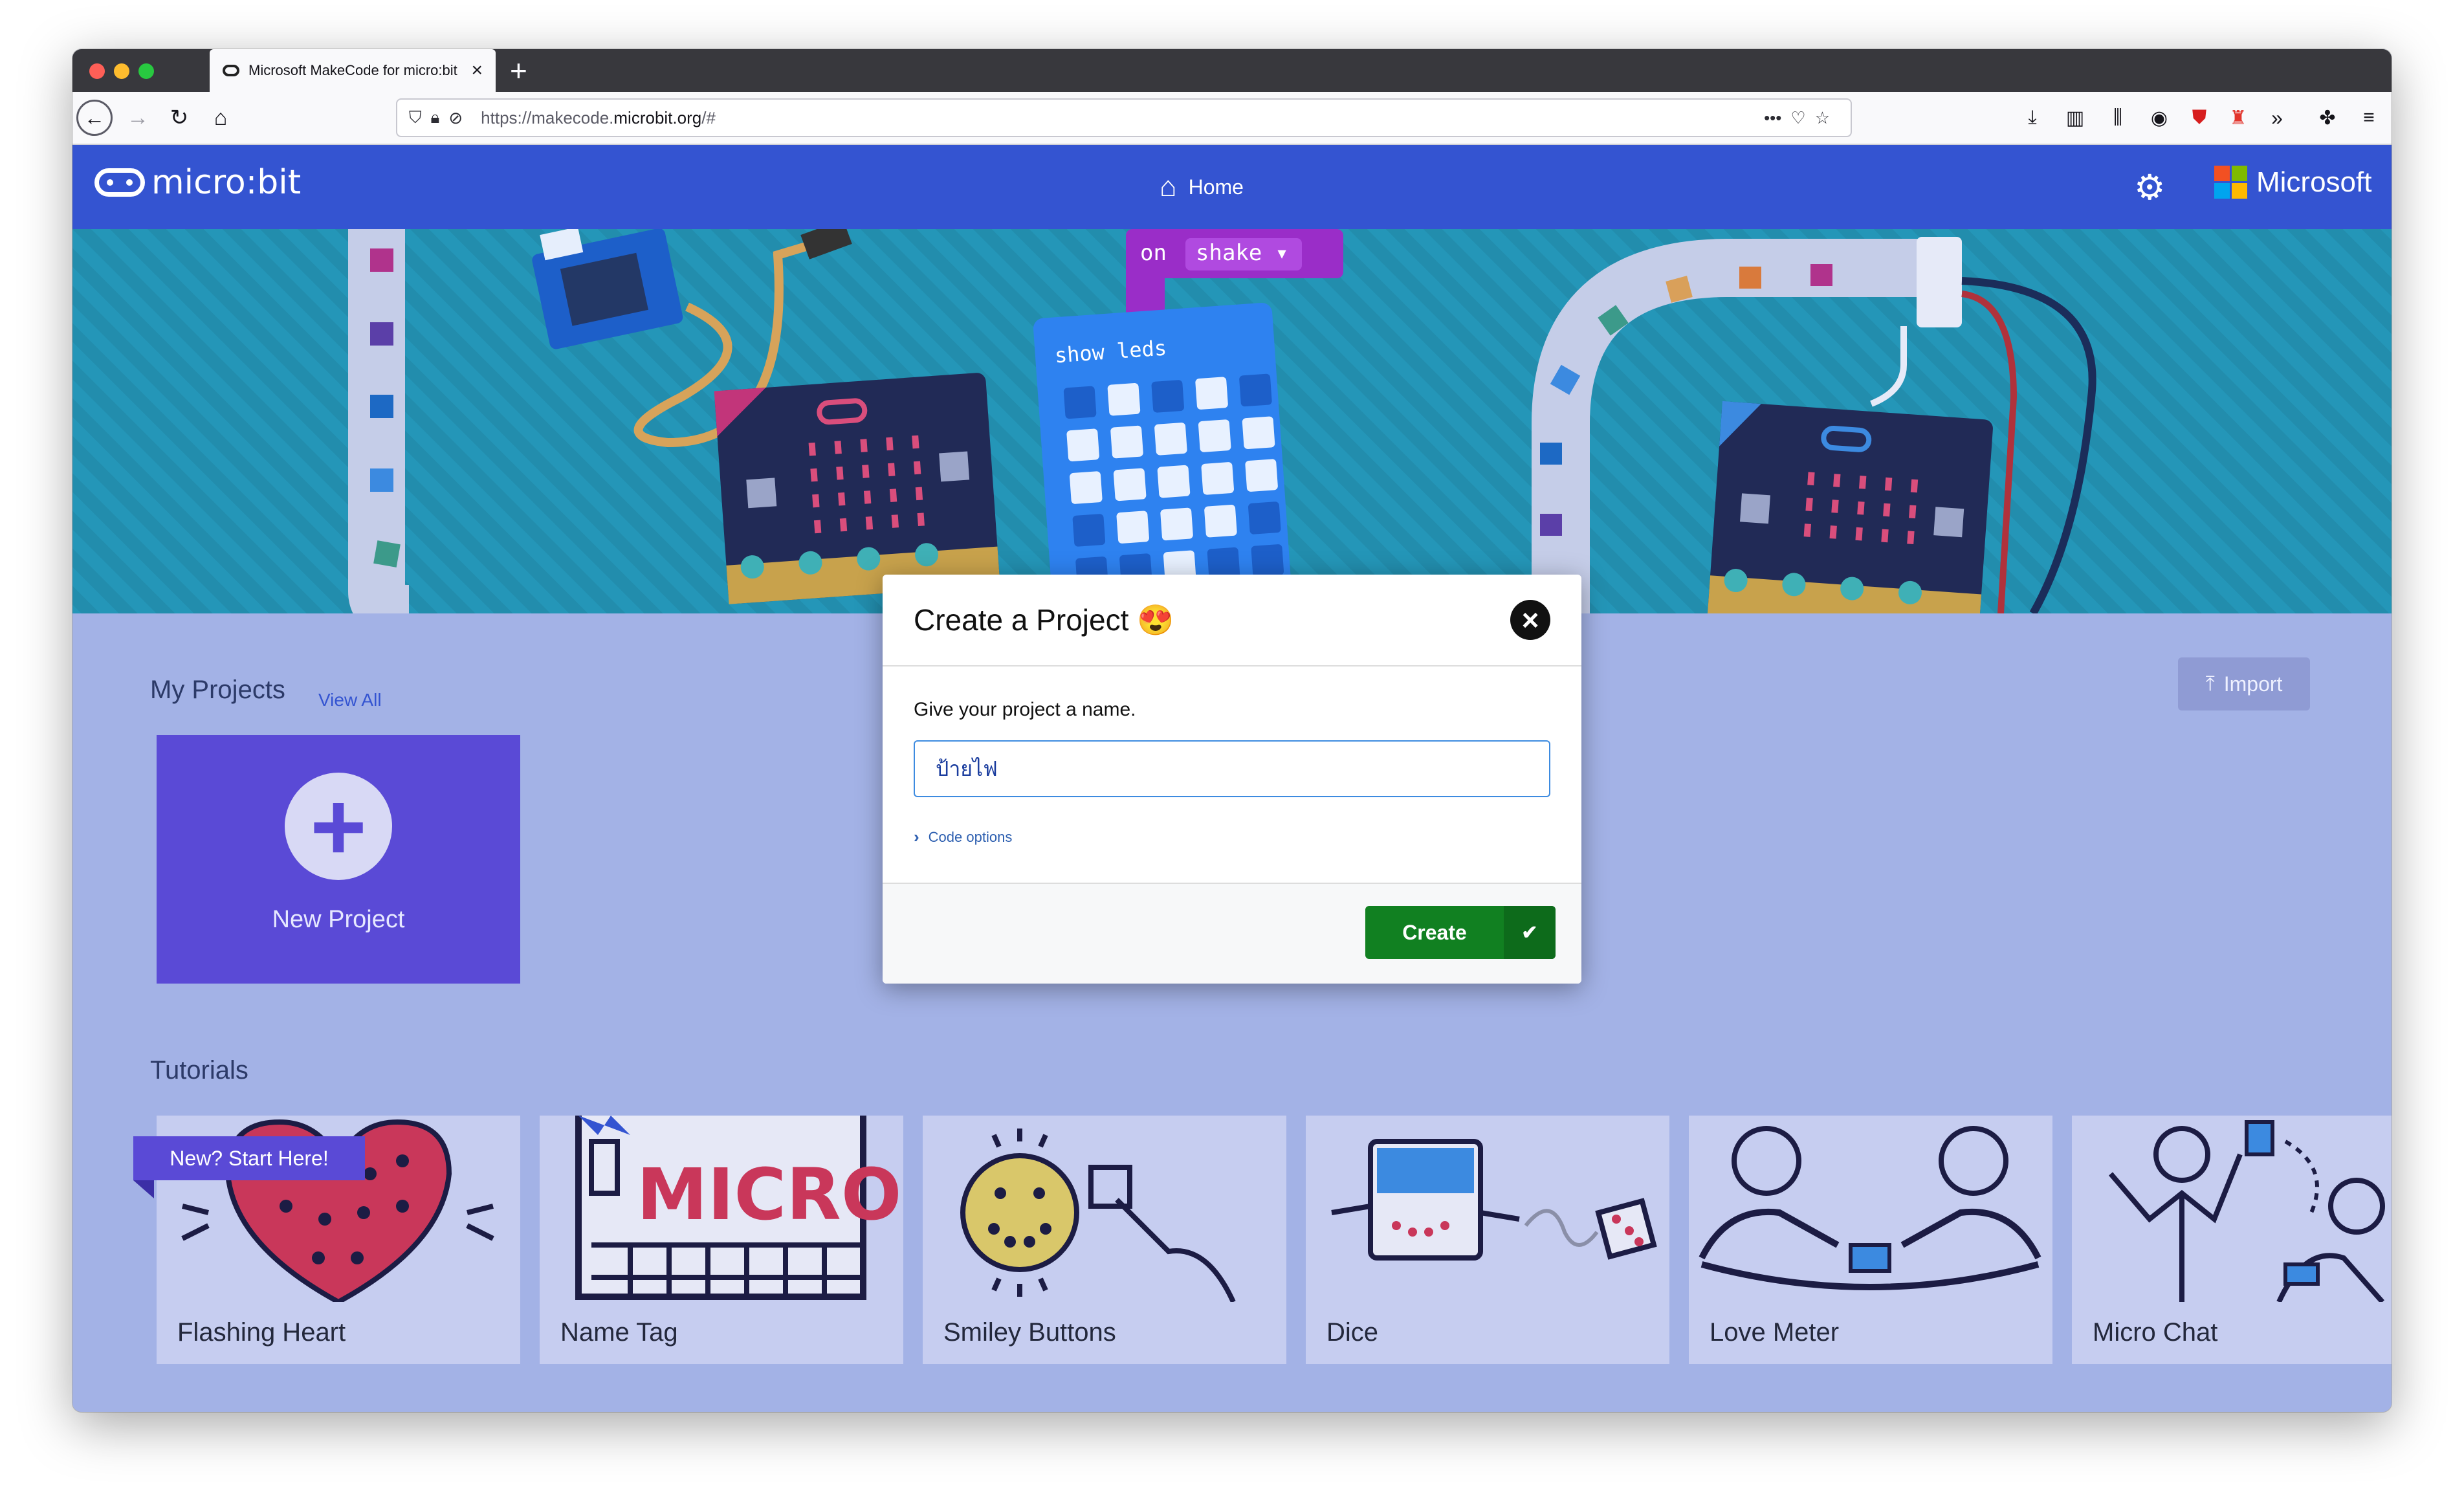 The height and width of the screenshot is (1509, 2464). I want to click on microbit-logo: micro:bit, so click(197, 182).